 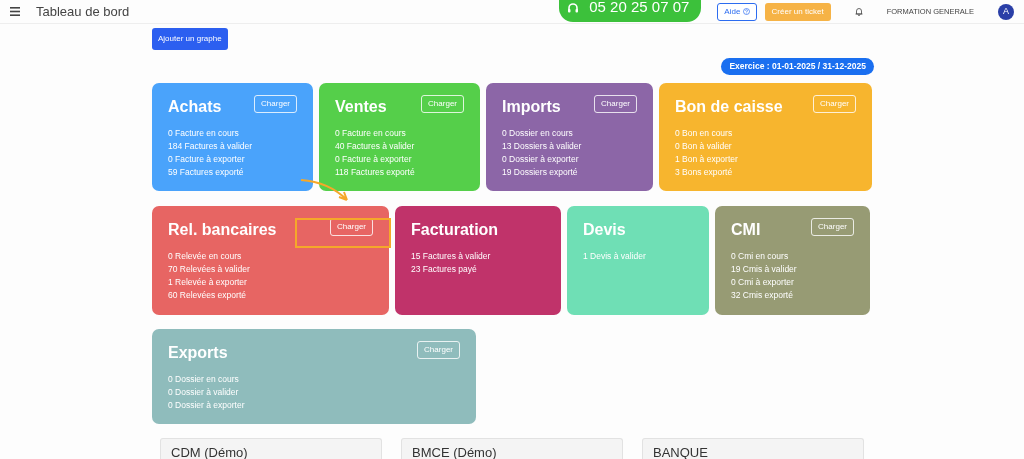 What do you see at coordinates (604, 229) in the screenshot?
I see `card-title: Devis` at bounding box center [604, 229].